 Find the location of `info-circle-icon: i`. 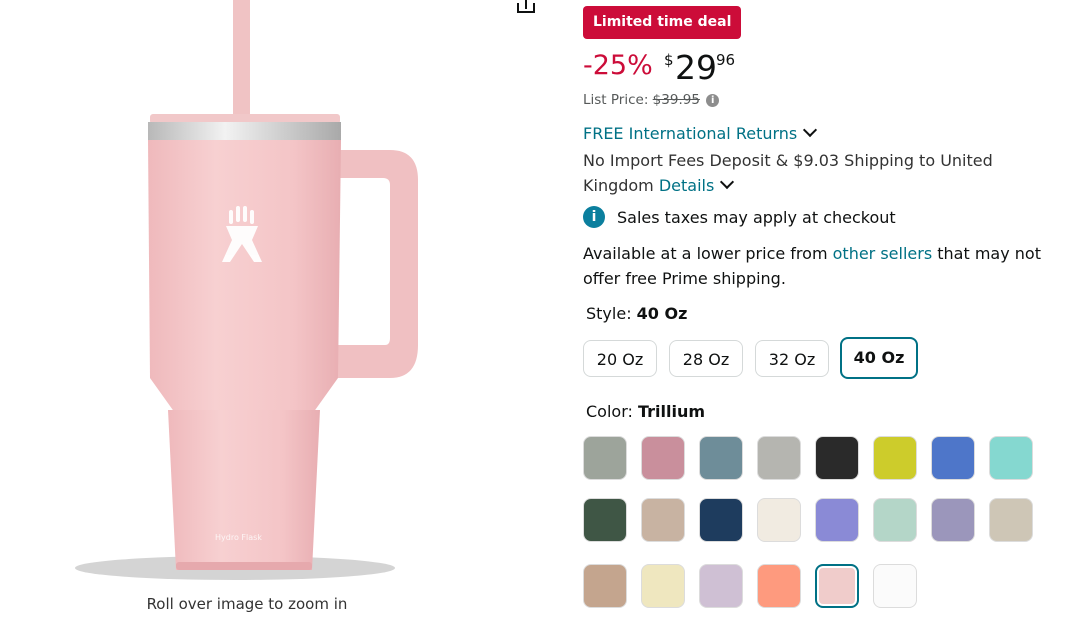

info-circle-icon: i is located at coordinates (594, 217).